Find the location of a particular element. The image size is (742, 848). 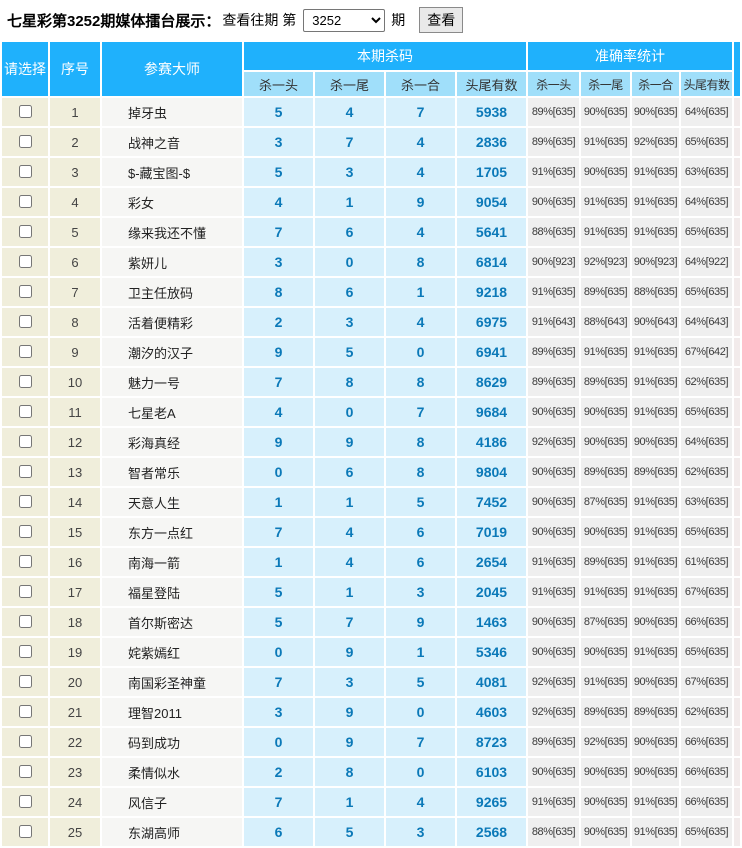

kill-tail-value: 4 is located at coordinates (349, 112).